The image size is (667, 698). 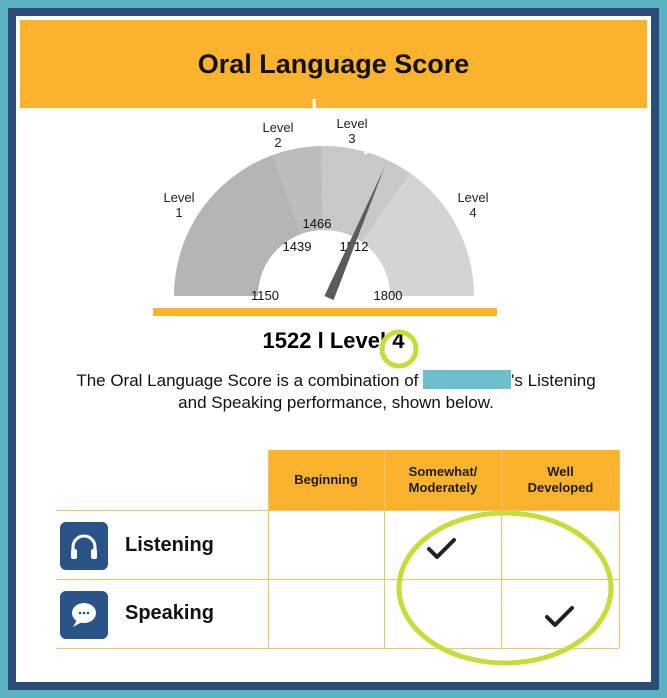 I want to click on listening-label: Listening, so click(x=169, y=545).